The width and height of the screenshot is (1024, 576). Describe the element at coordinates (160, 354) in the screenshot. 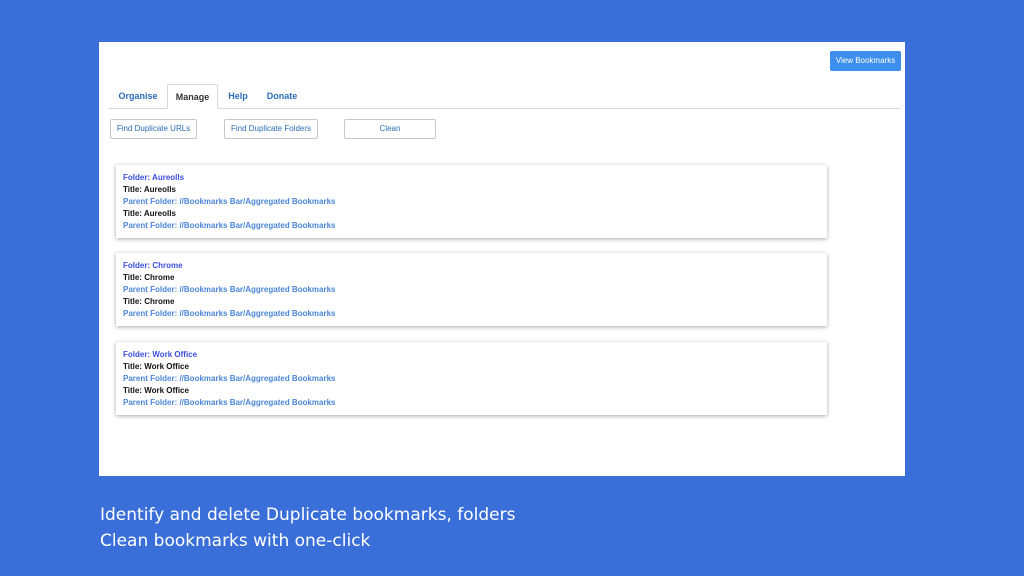

I see `folder-name: Folder: Work Office` at that location.